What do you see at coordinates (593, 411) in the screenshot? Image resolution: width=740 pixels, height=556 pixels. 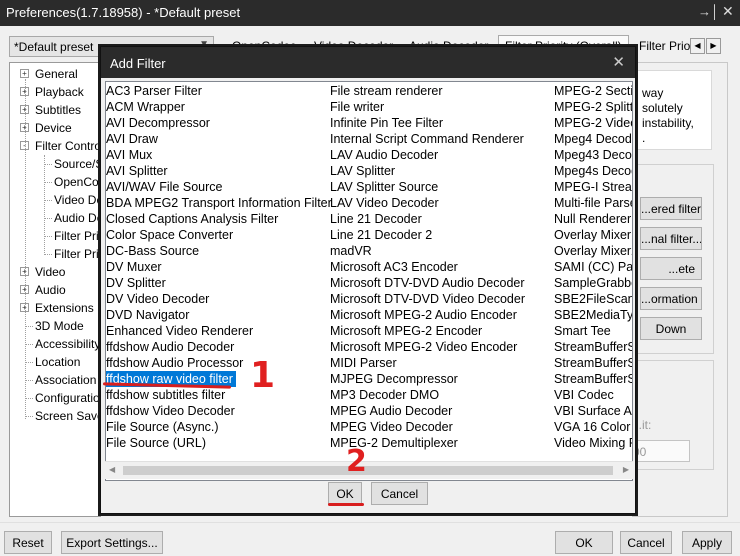 I see `filter-item: VBI Surface Allocator` at bounding box center [593, 411].